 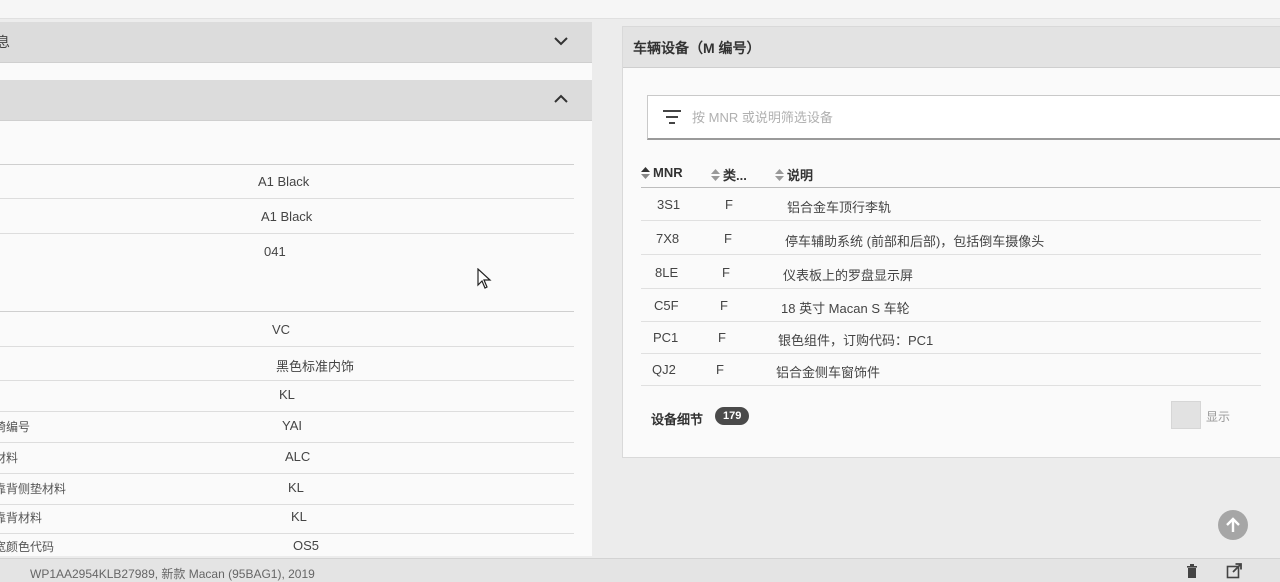 I want to click on table-row: 7X8 F 停车辅助系统 (前部和后部)，包括倒车摄像头, so click(x=951, y=238).